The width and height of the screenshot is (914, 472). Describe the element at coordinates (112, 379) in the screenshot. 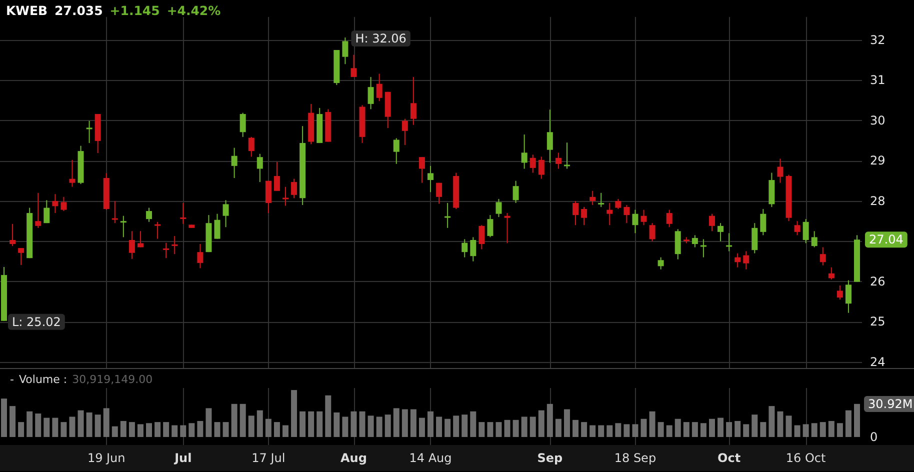

I see `volume-reading: 30,919,149.00` at that location.